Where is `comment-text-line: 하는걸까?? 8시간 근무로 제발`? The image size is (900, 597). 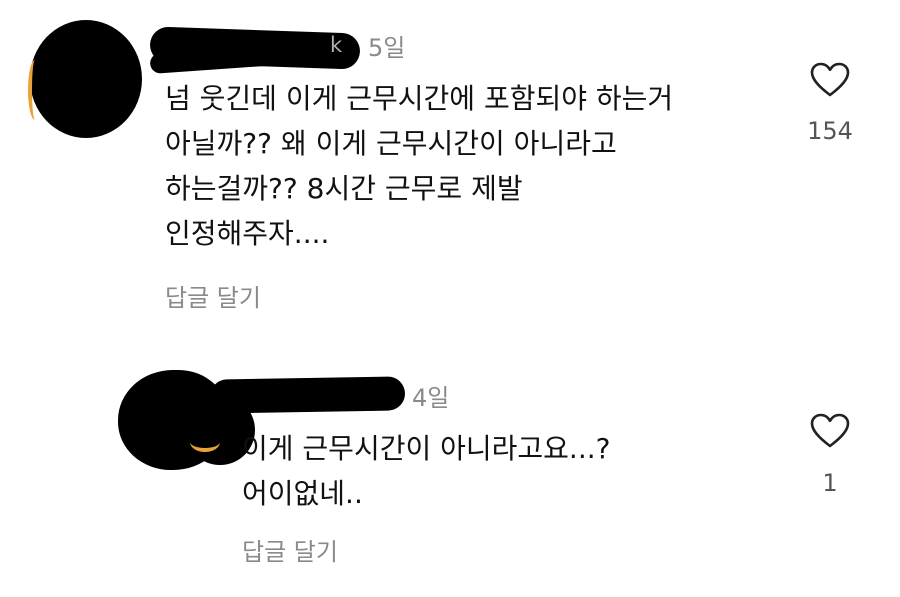
comment-text-line: 하는걸까?? 8시간 근무로 제발 is located at coordinates (344, 188).